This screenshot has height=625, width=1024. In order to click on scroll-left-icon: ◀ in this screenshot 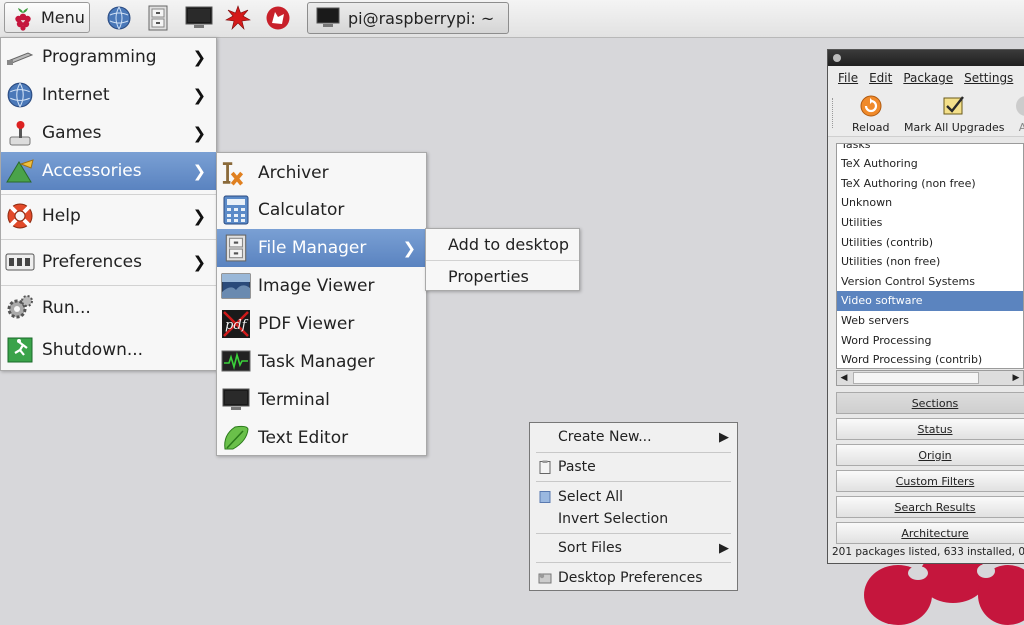, I will do `click(844, 378)`.